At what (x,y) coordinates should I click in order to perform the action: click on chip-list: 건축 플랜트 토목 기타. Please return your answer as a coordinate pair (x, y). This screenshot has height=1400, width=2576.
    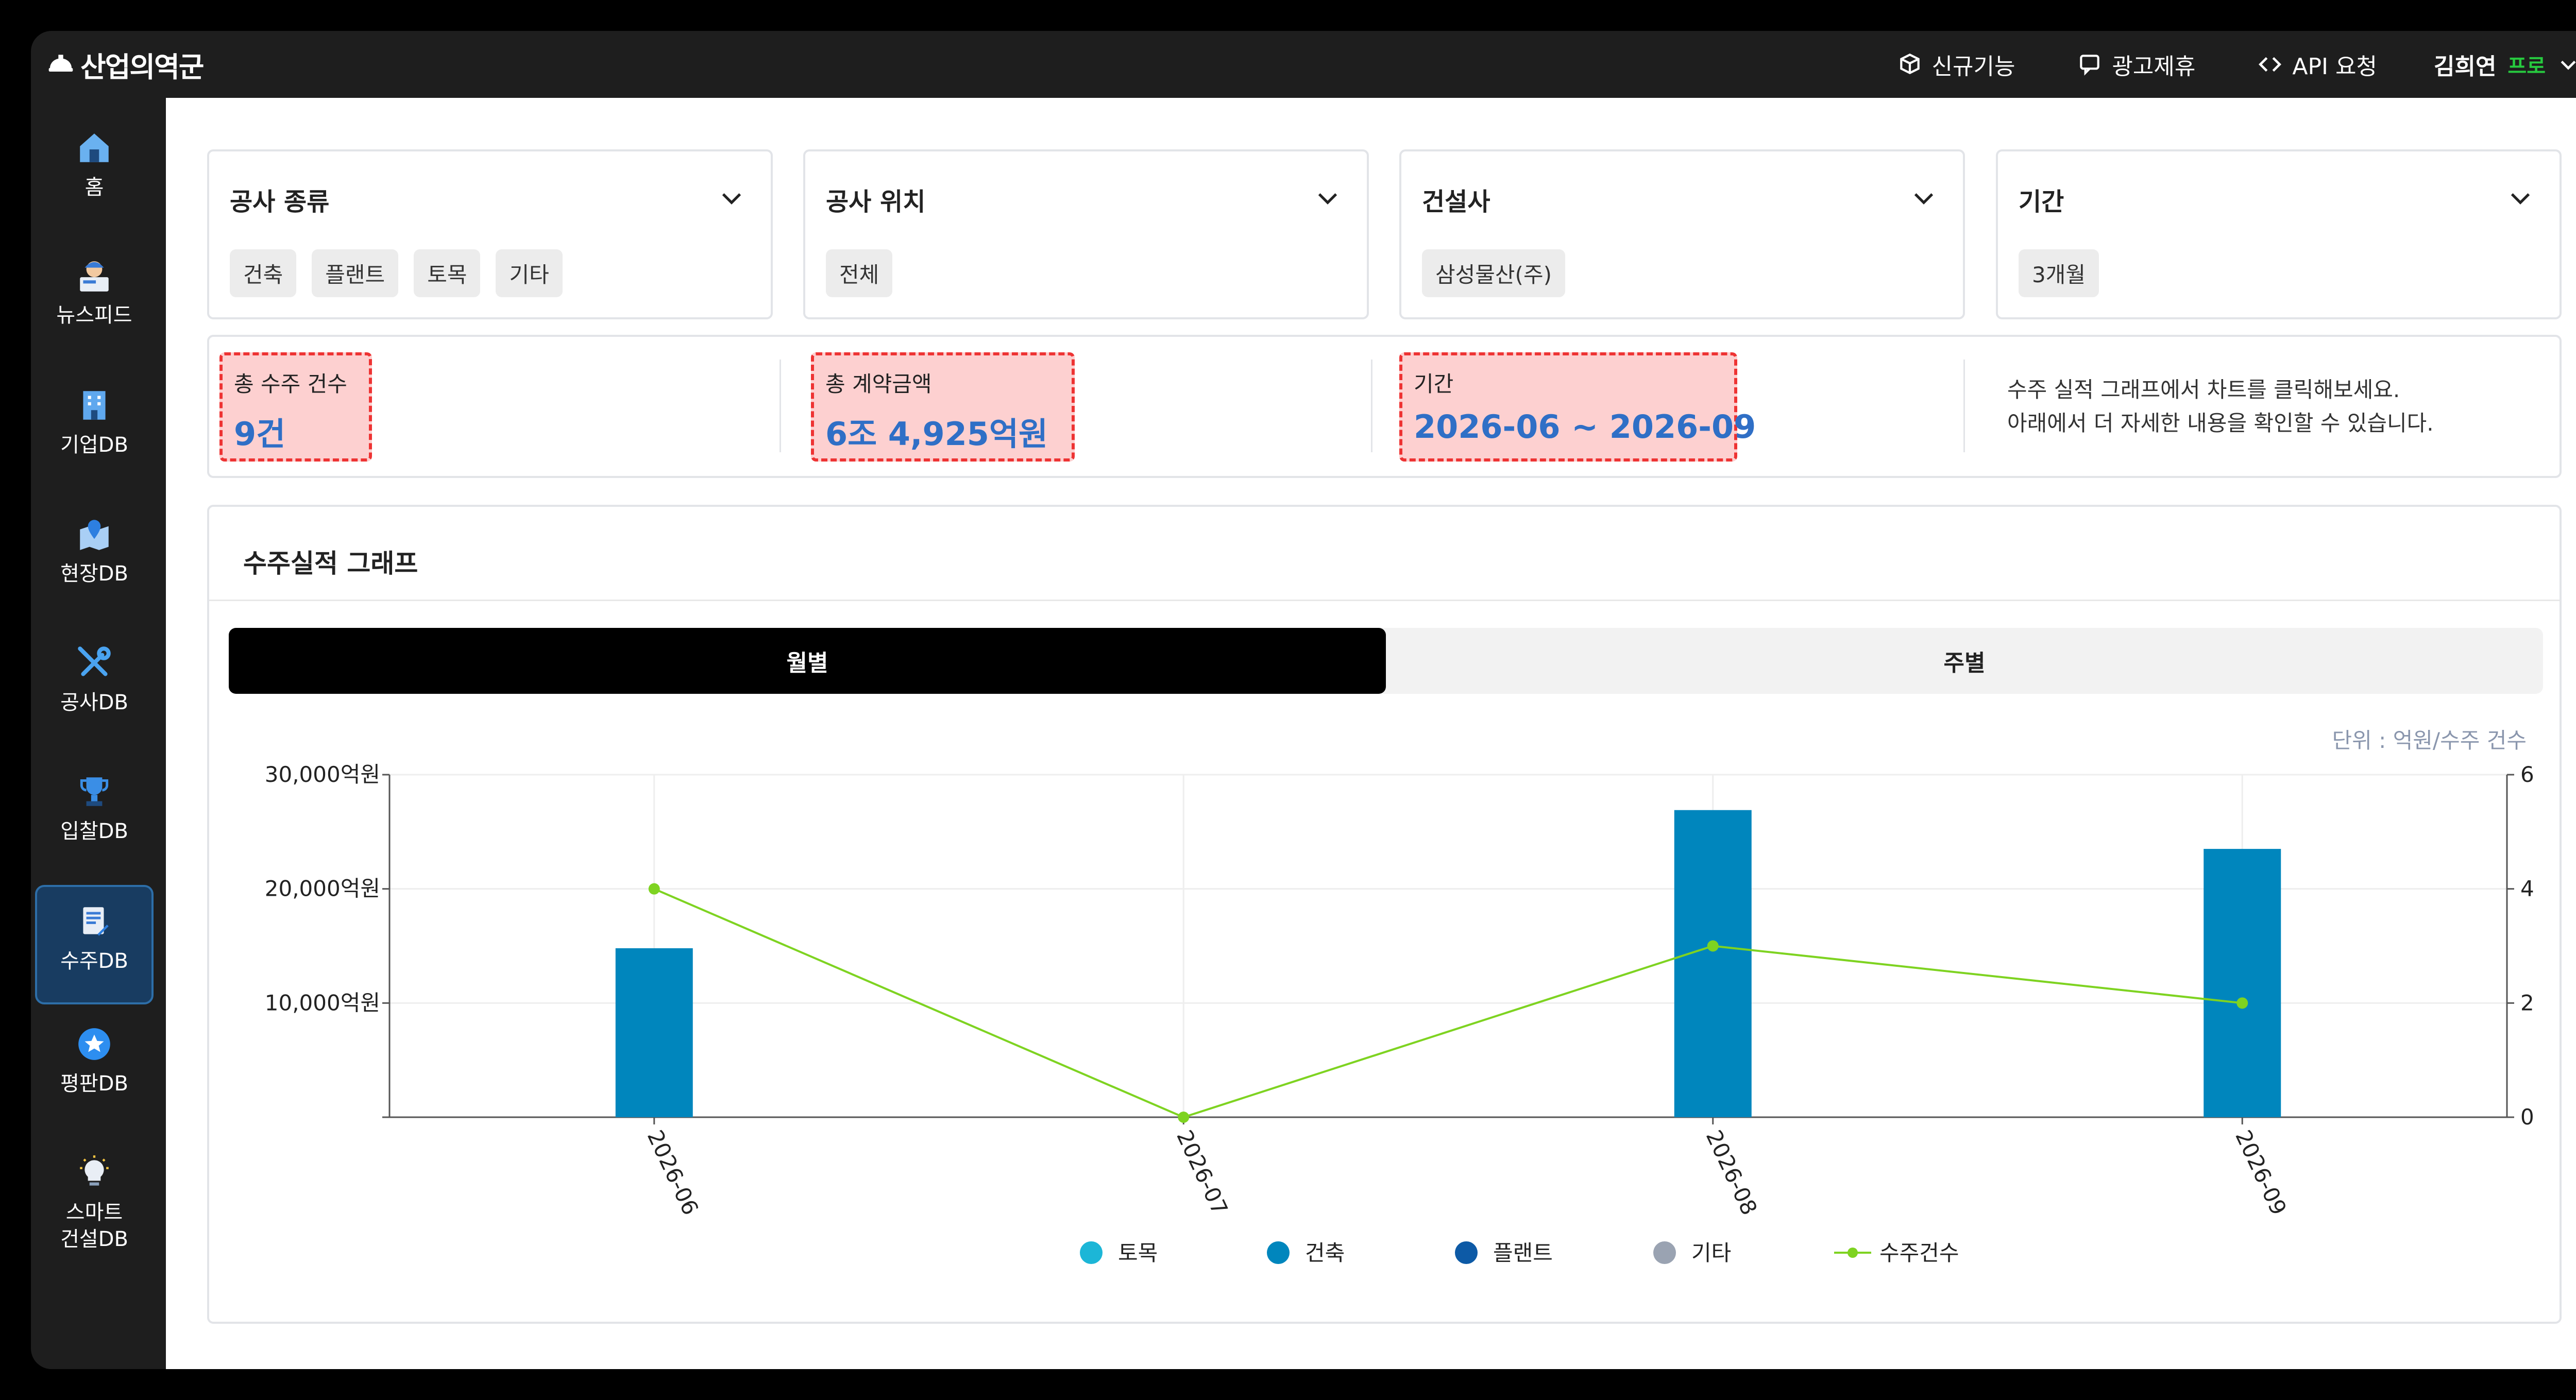
    Looking at the image, I should click on (396, 273).